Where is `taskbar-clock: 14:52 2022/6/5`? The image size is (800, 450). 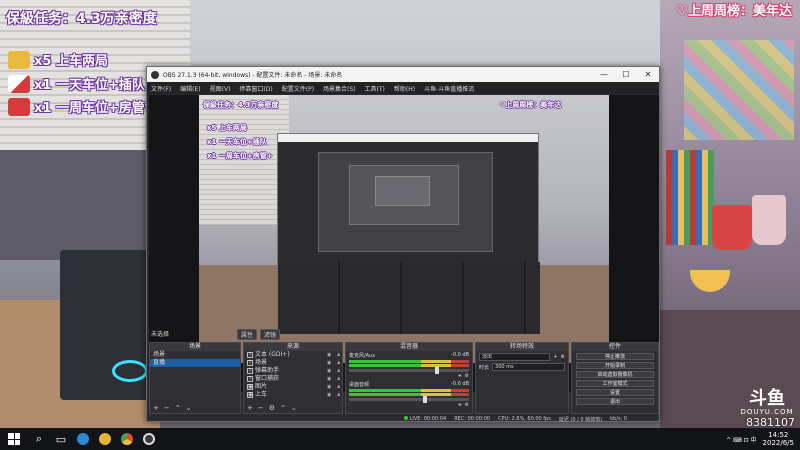 taskbar-clock: 14:52 2022/6/5 is located at coordinates (778, 439).